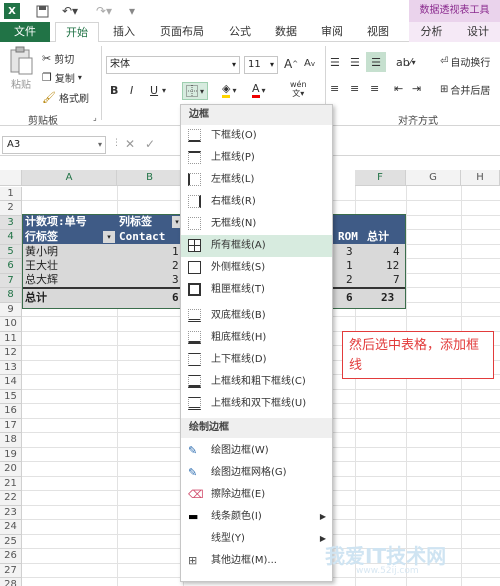 The width and height of the screenshot is (500, 586). Describe the element at coordinates (182, 32) in the screenshot. I see `tab-page-layout: 页面布局` at that location.